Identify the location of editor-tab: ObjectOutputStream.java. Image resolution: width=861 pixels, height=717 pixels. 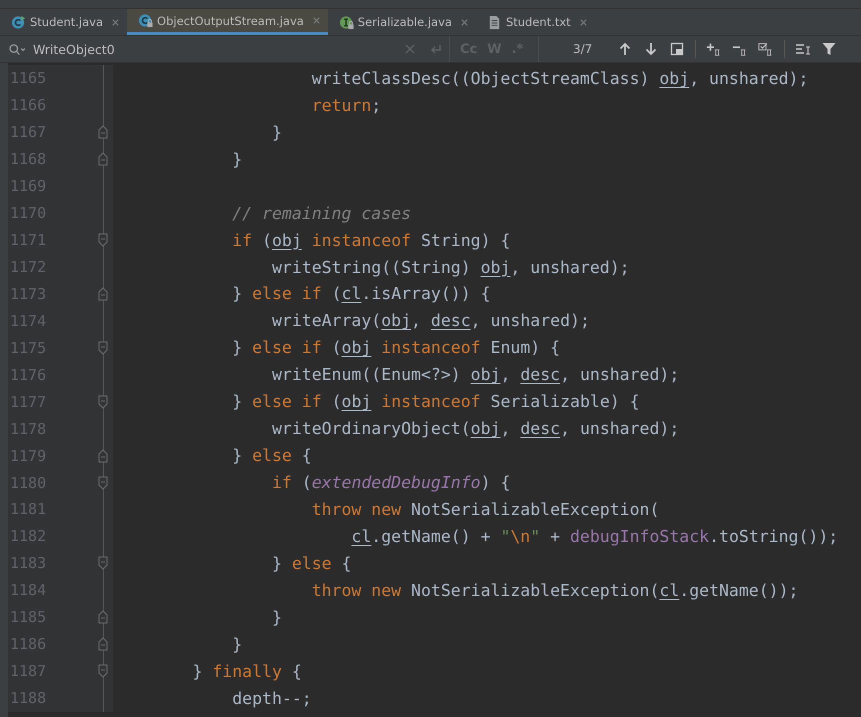
(227, 22).